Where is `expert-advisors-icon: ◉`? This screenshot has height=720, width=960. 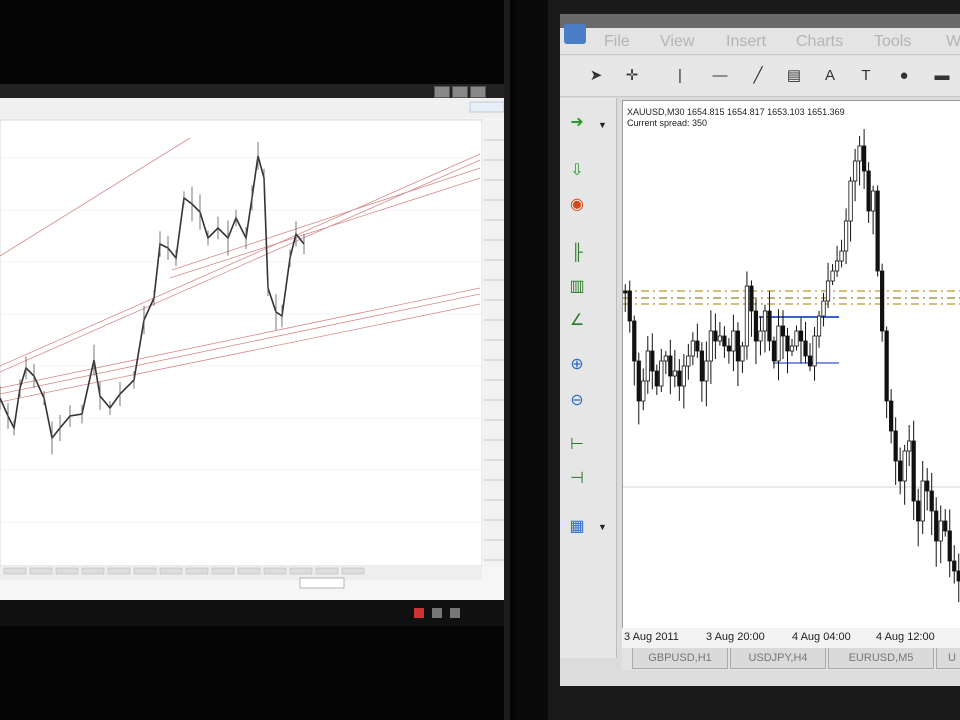 expert-advisors-icon: ◉ is located at coordinates (577, 205).